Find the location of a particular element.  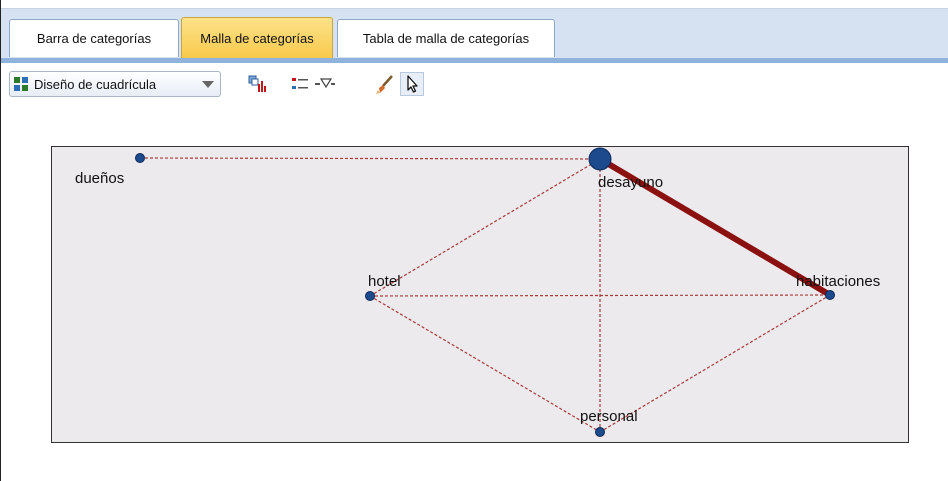

link-desayuno-hotel is located at coordinates (485, 227).